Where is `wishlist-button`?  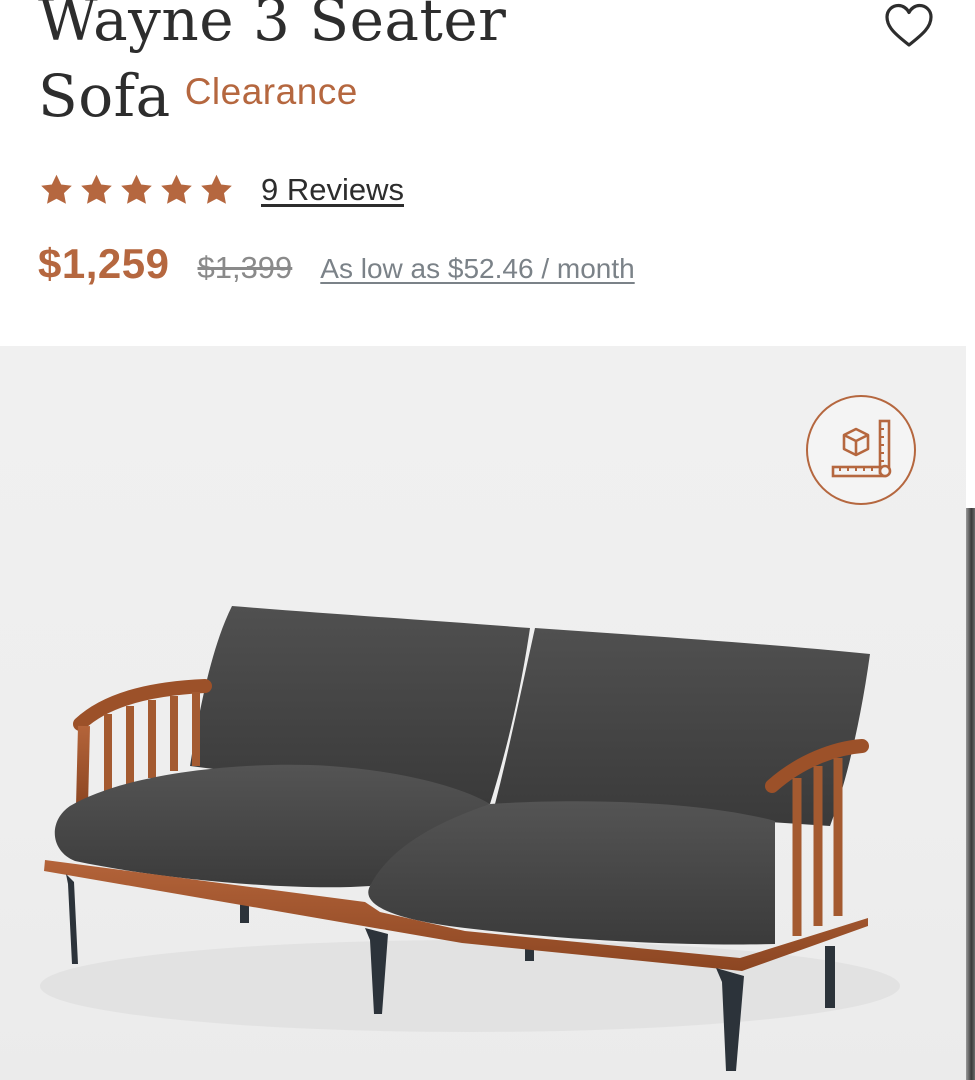 wishlist-button is located at coordinates (909, 26).